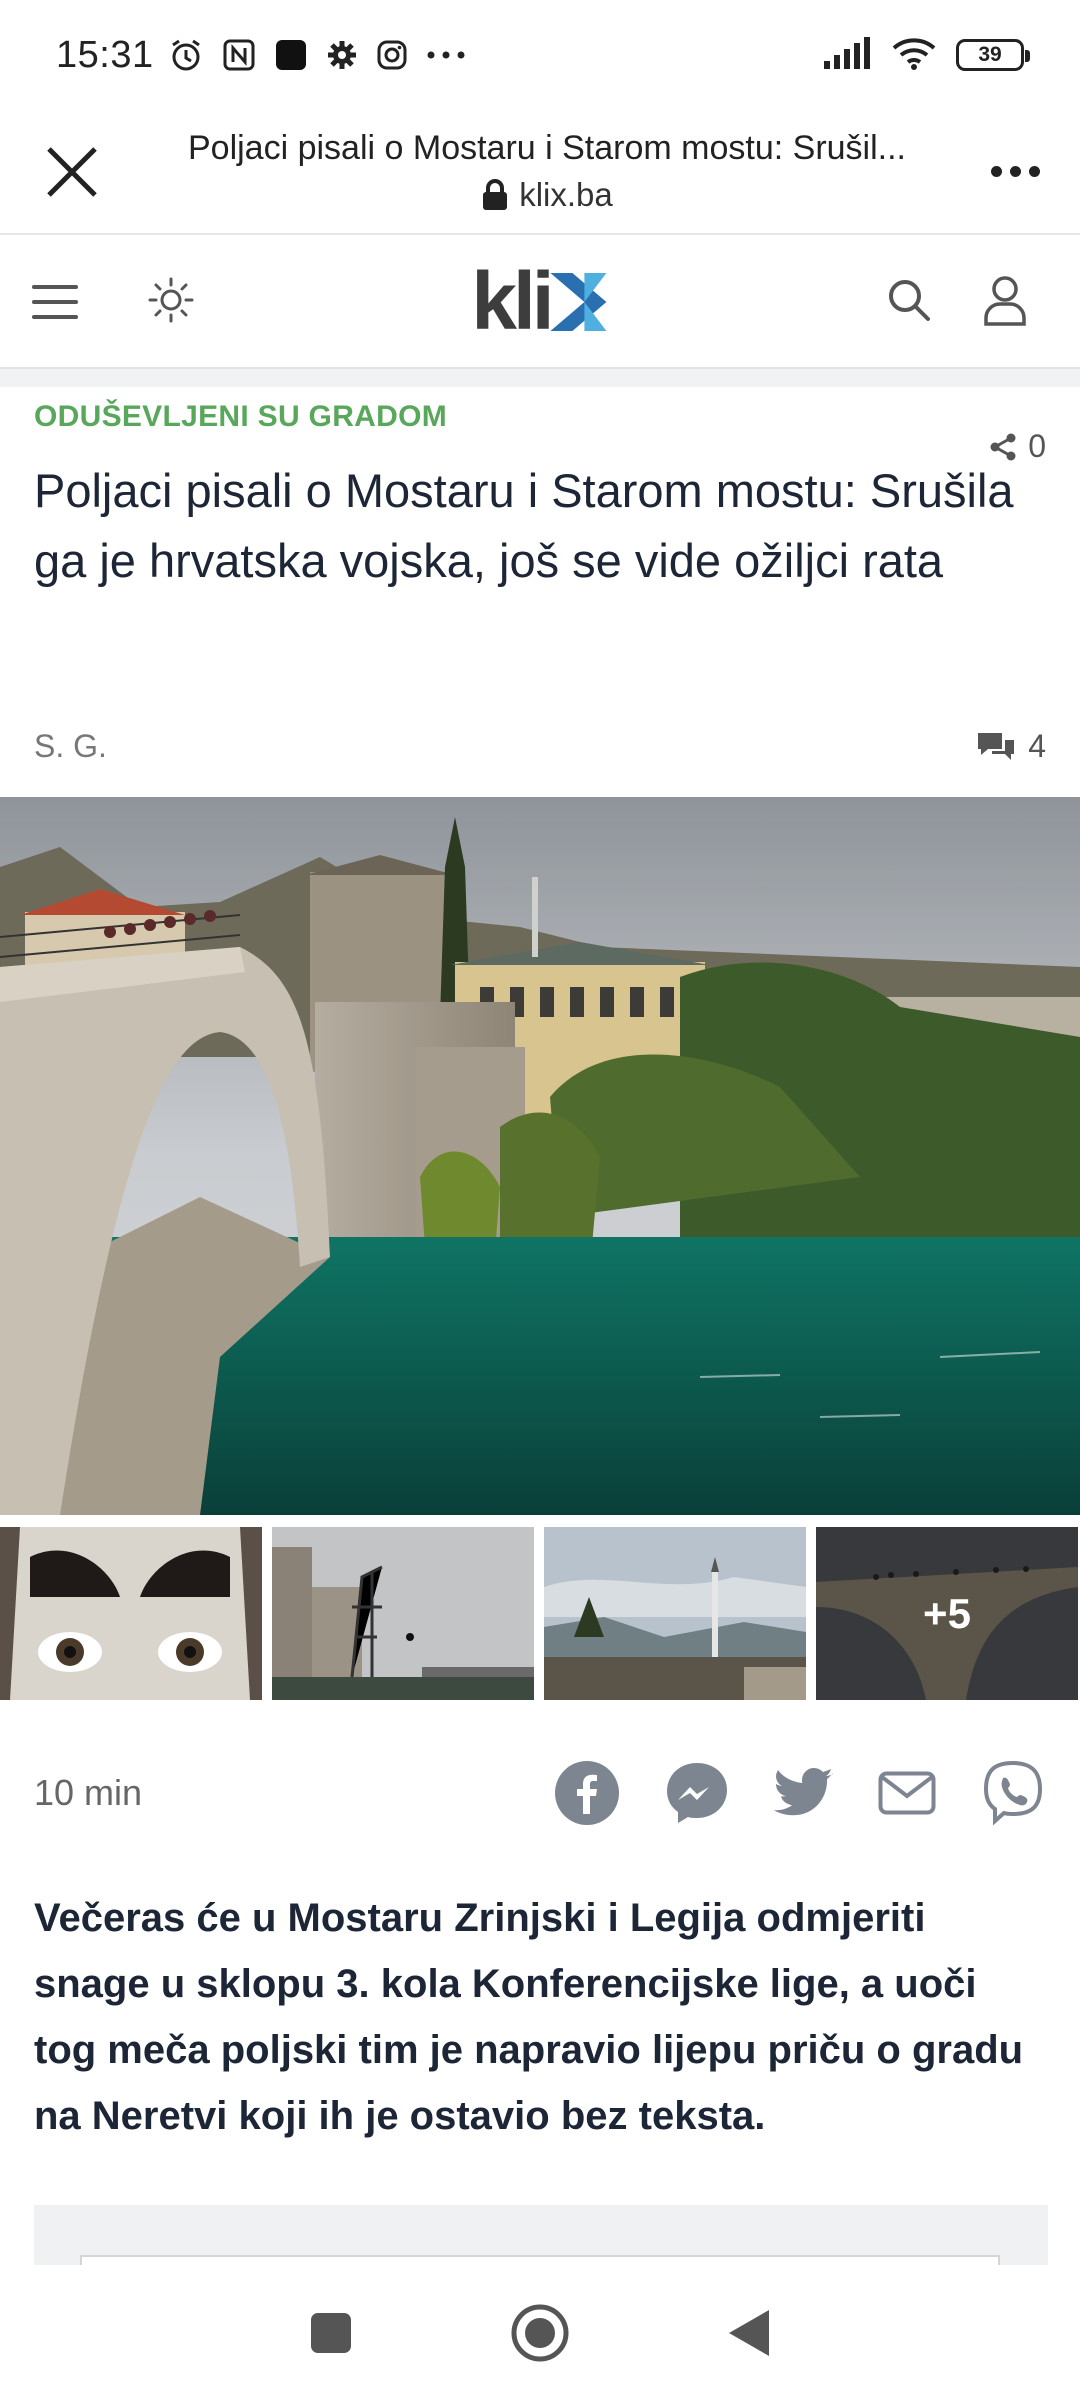  I want to click on article-kicker: ODUŠEVLJENI SU GRADOM, so click(241, 416).